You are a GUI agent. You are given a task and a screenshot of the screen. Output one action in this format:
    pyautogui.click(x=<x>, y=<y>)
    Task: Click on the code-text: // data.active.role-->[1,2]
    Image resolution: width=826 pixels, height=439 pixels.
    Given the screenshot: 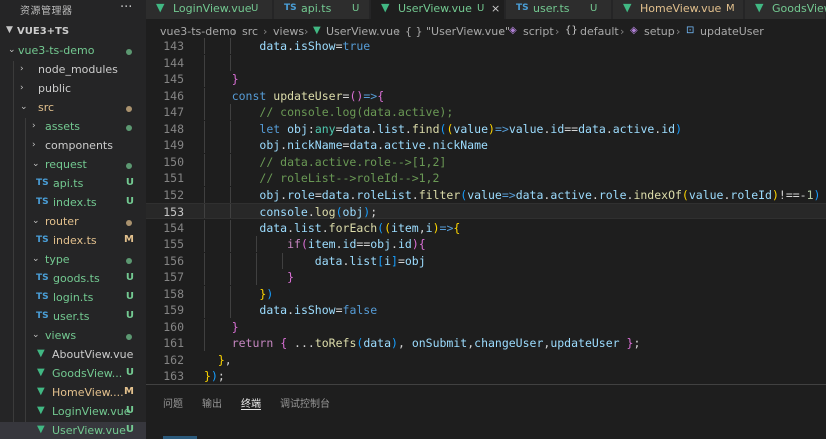 What is the action you would take?
    pyautogui.click(x=353, y=161)
    